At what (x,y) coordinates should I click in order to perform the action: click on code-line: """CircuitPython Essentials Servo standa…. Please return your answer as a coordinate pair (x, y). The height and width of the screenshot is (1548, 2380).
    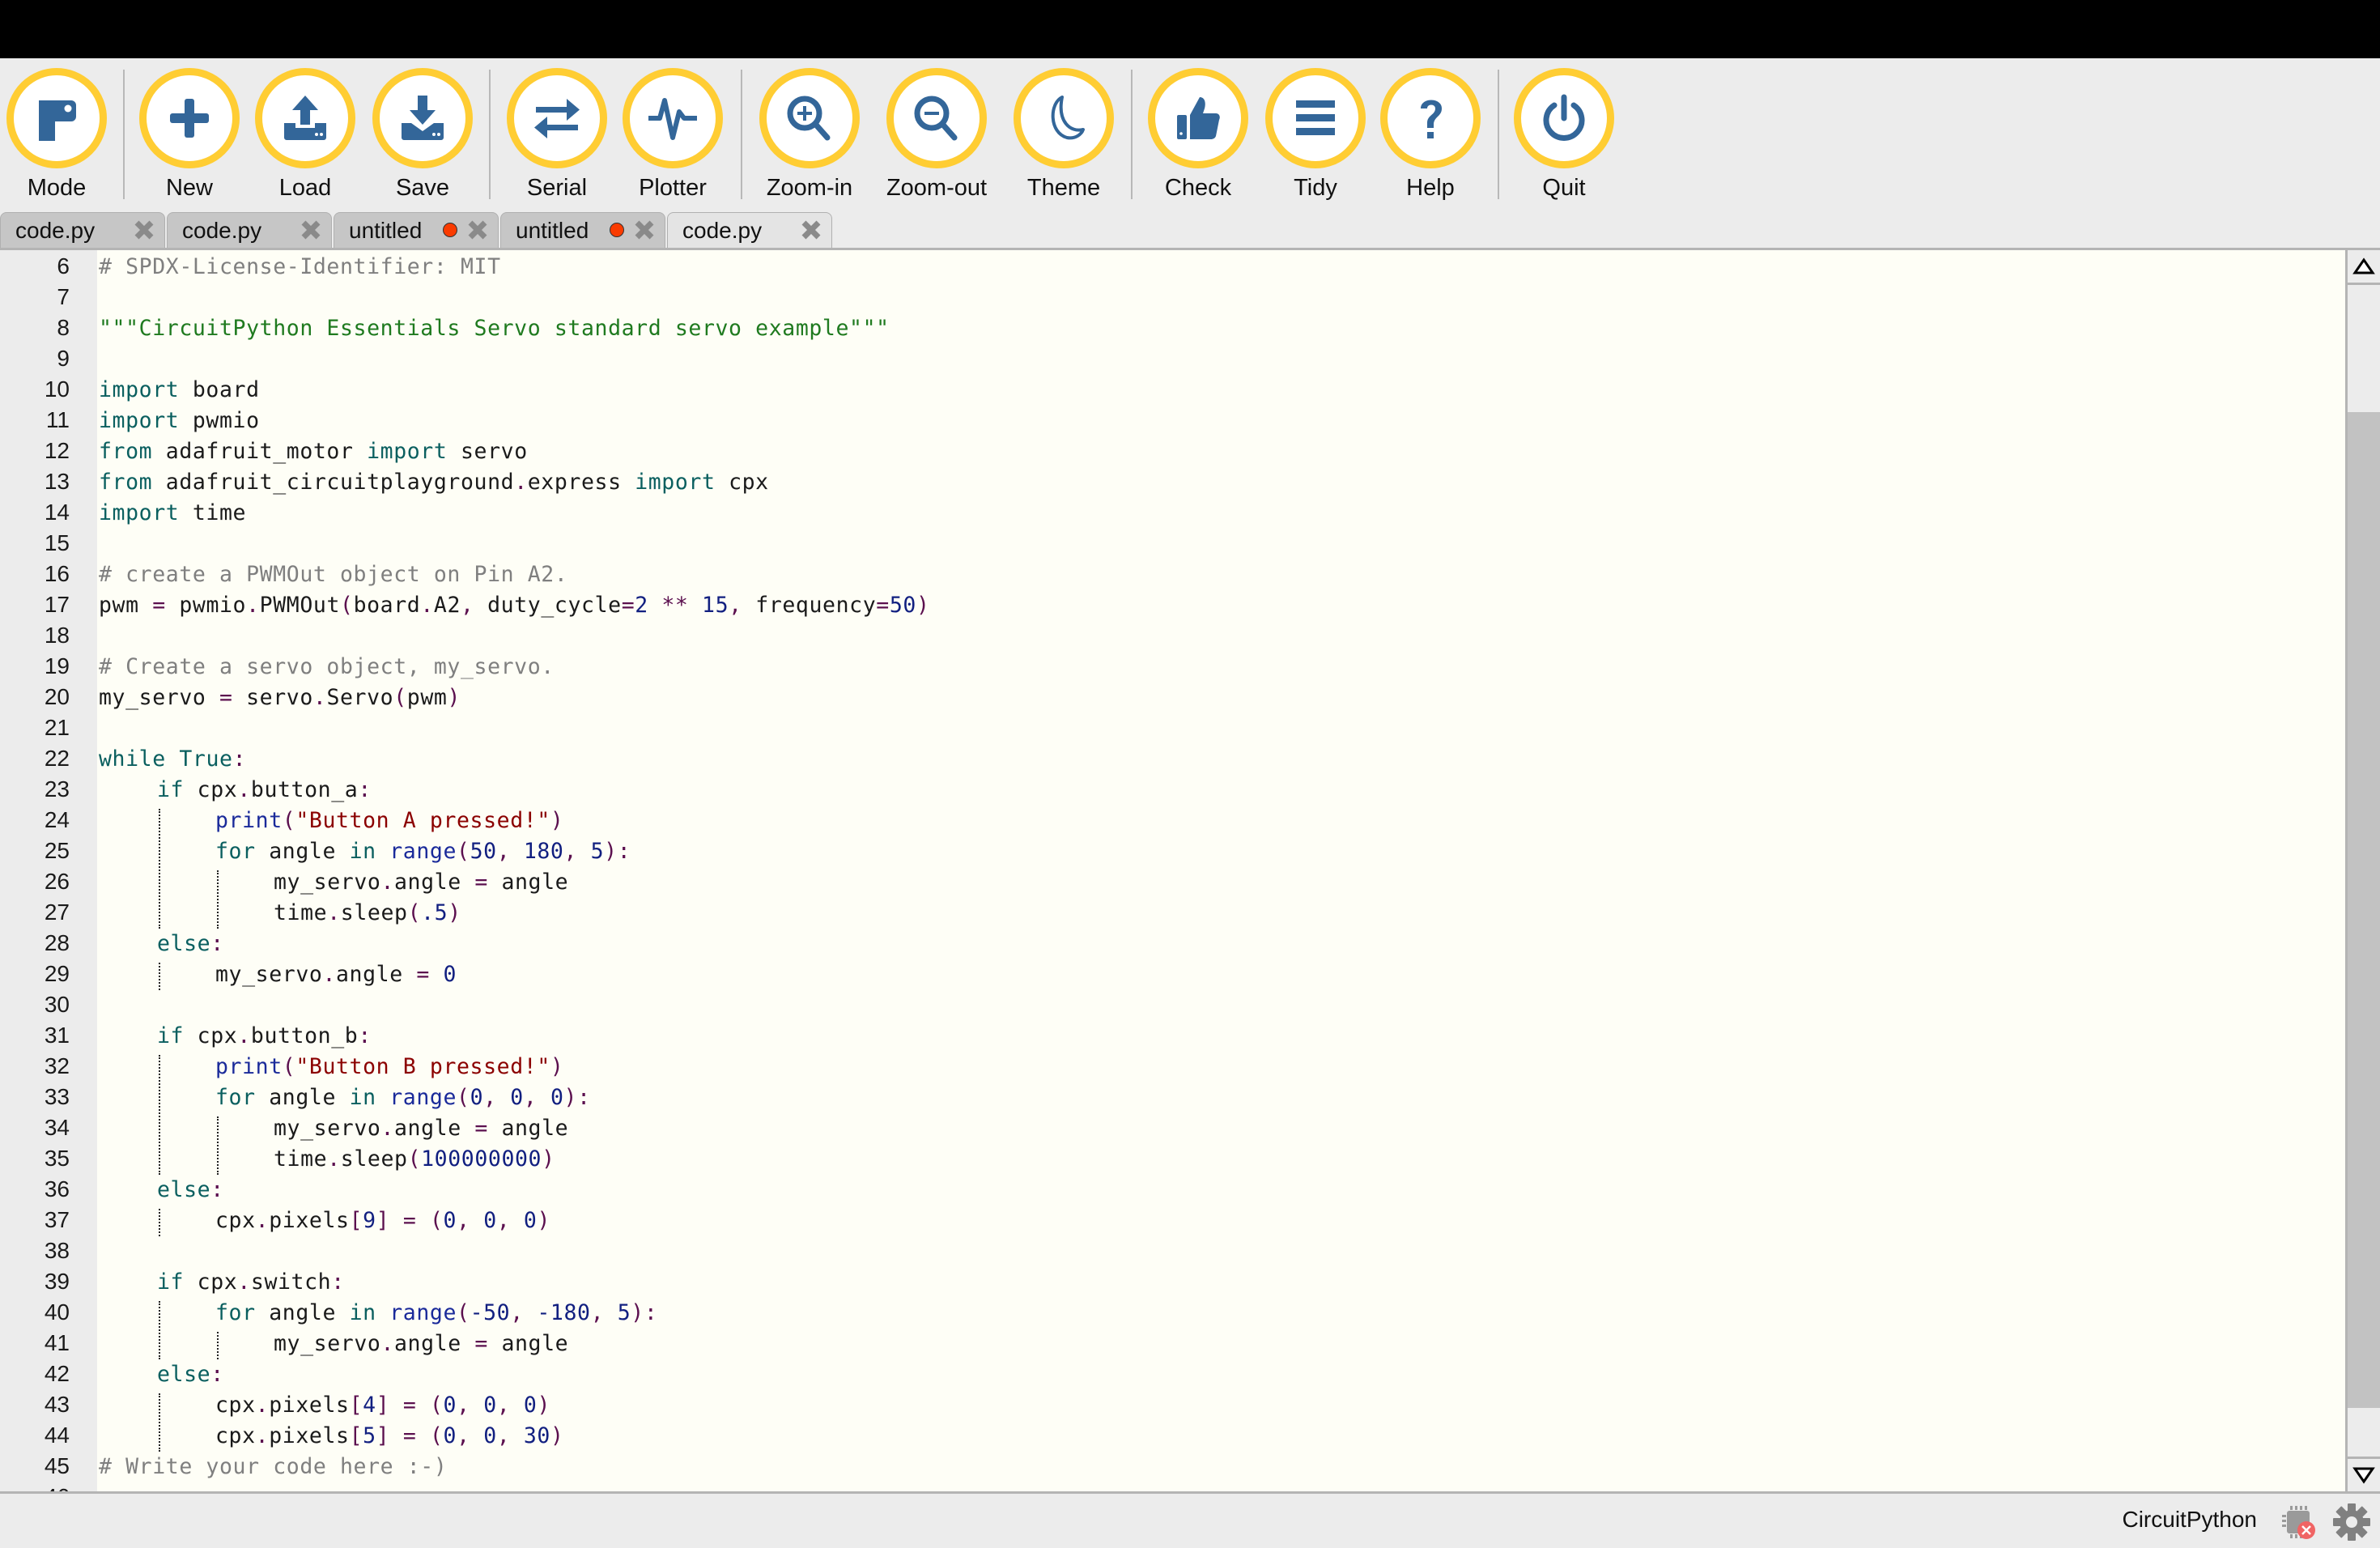
    Looking at the image, I should click on (494, 328).